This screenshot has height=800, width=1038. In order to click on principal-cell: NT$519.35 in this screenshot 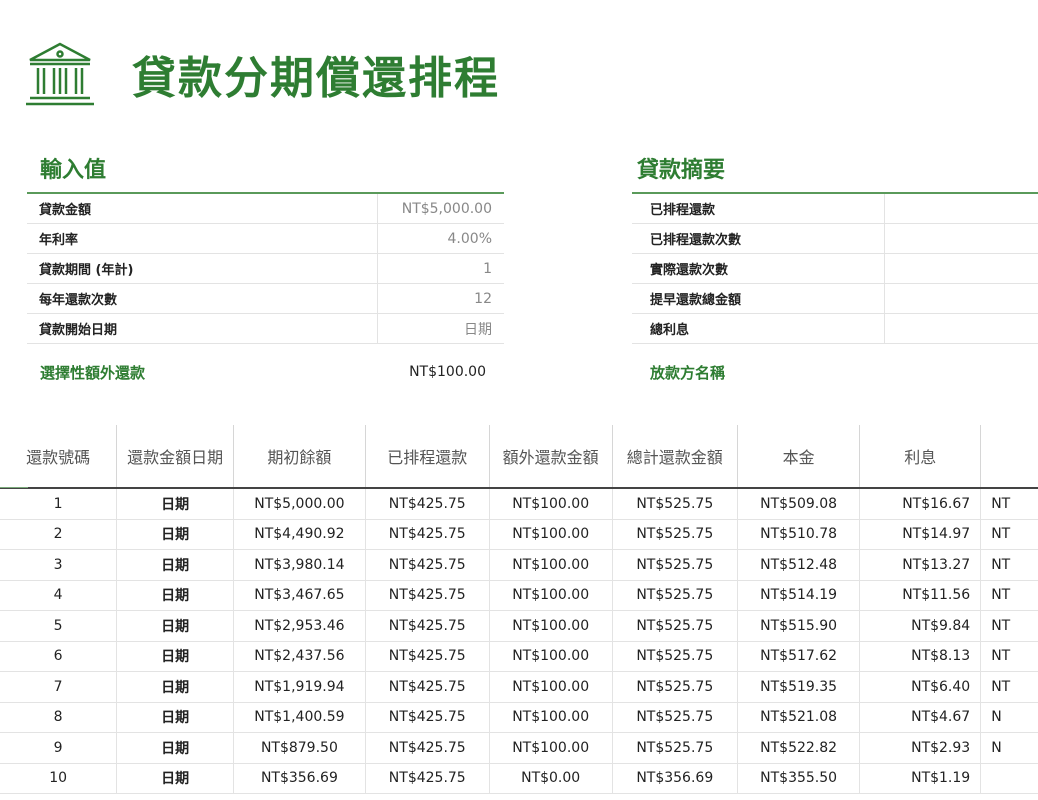, I will do `click(798, 687)`.